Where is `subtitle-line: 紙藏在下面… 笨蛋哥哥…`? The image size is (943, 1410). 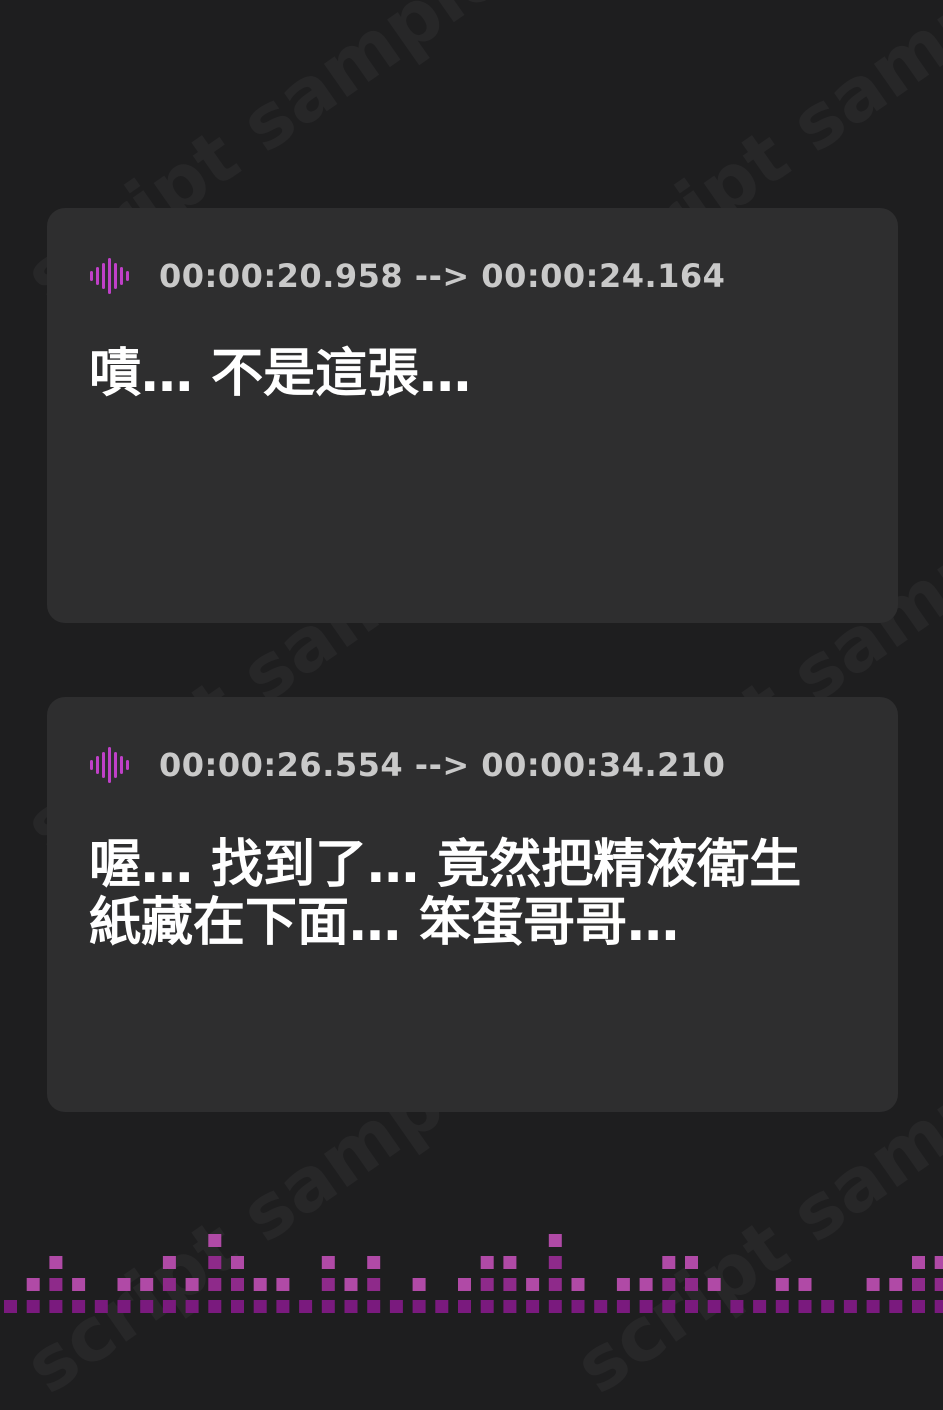 subtitle-line: 紙藏在下面… 笨蛋哥哥… is located at coordinates (384, 923).